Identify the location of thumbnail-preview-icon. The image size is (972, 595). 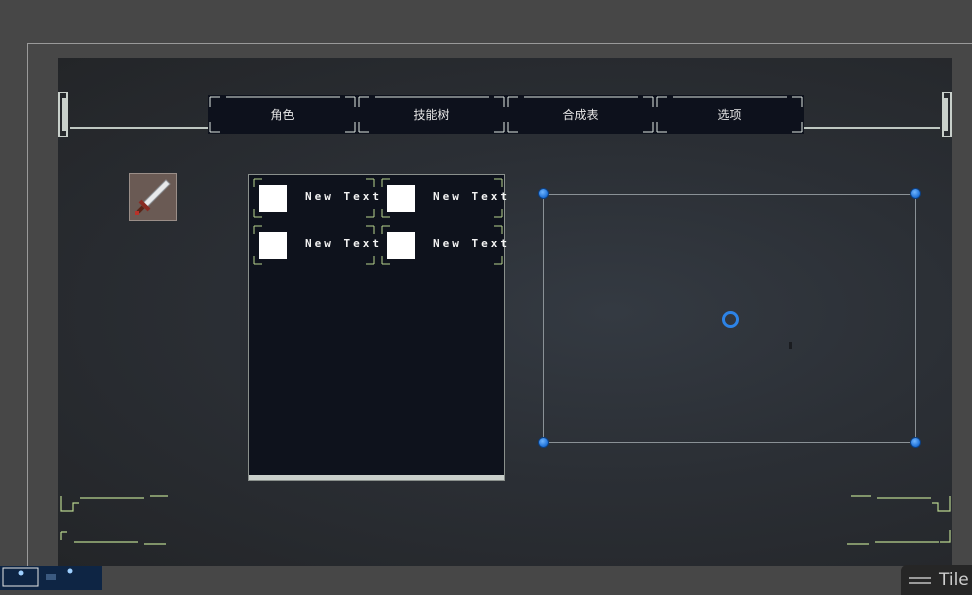
(37, 577).